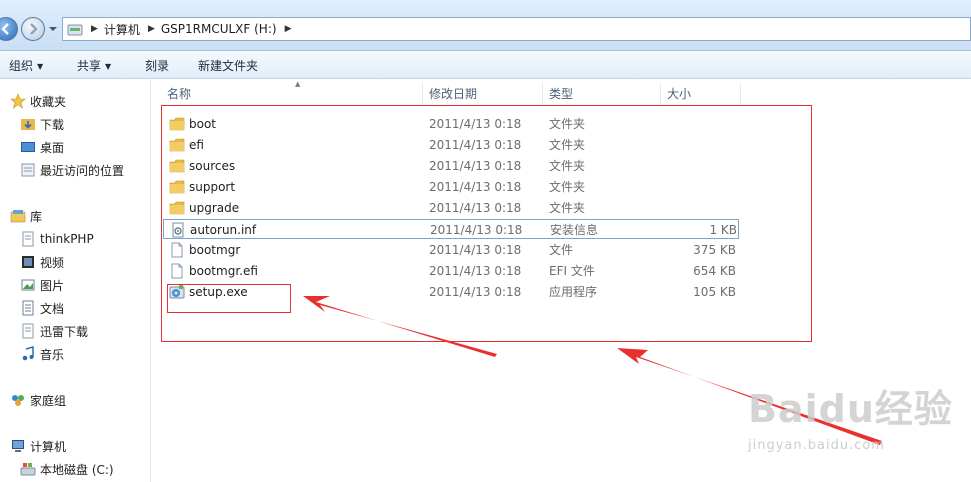 The width and height of the screenshot is (971, 482). I want to click on desktop-icon, so click(28, 147).